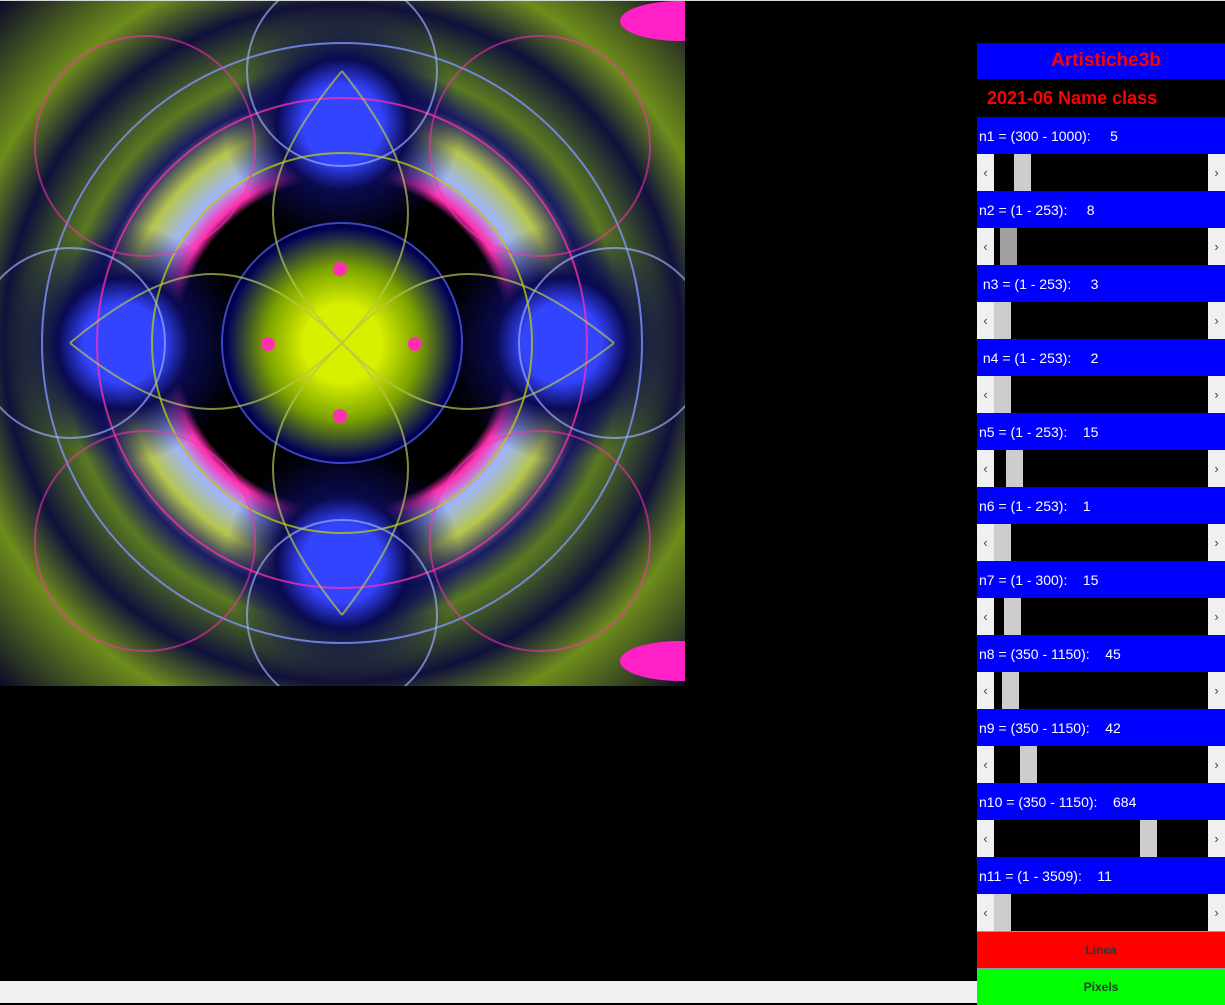 The image size is (1225, 1005). What do you see at coordinates (1101, 283) in the screenshot?
I see `param-label-n3: n3 = (1 - 253): 3` at bounding box center [1101, 283].